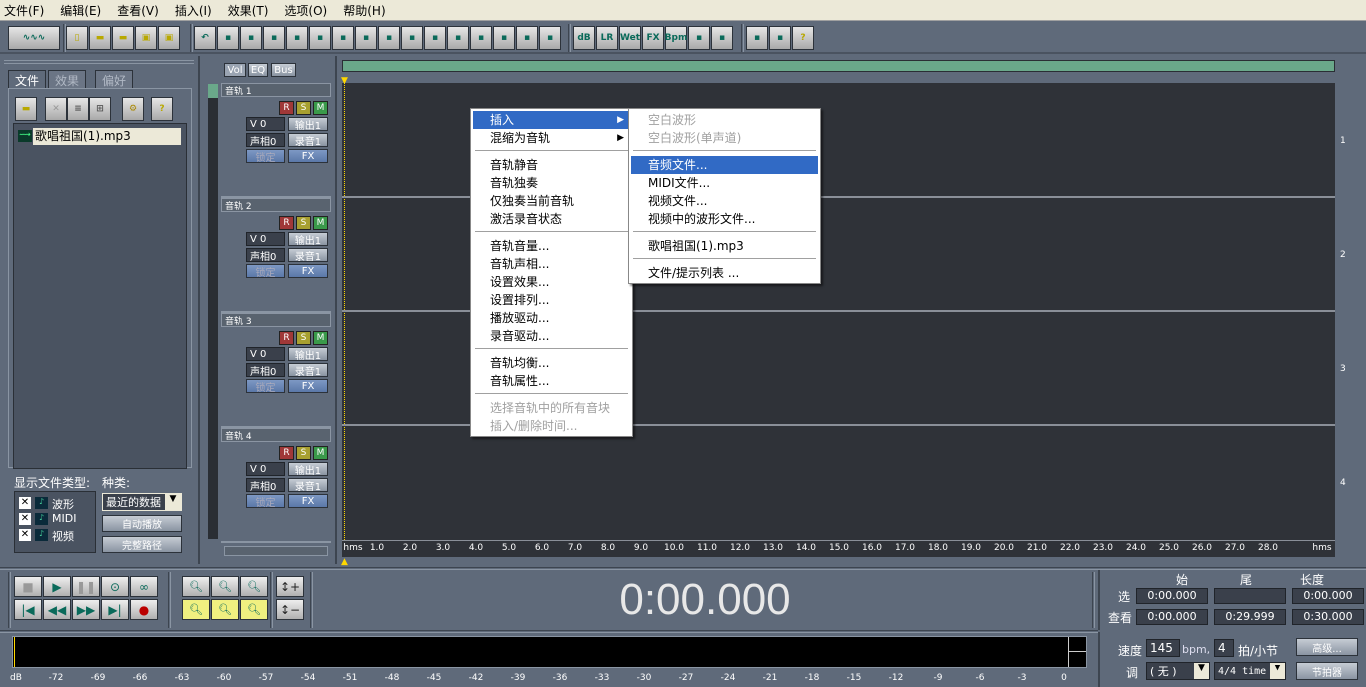  Describe the element at coordinates (1172, 617) in the screenshot. I see `selection-begin-field: 0:00.000` at that location.